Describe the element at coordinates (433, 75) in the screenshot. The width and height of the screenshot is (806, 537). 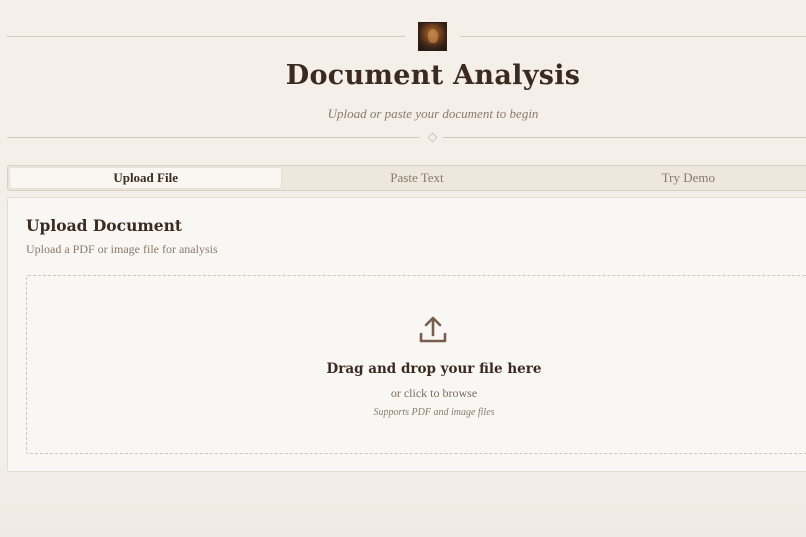
I see `page-title: Document Analysis` at that location.